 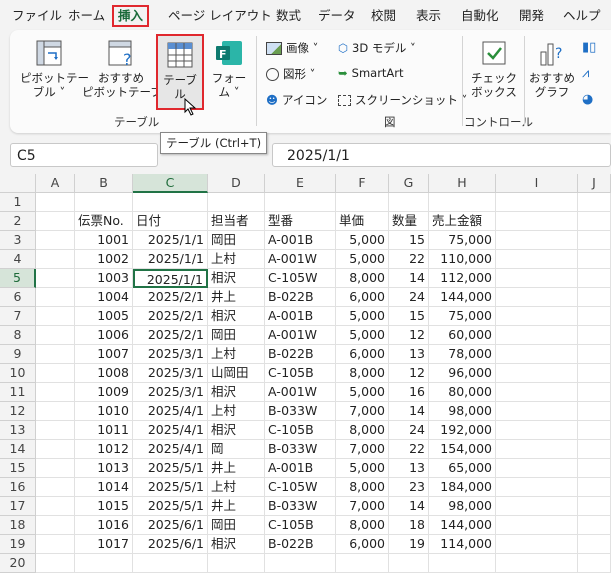 I want to click on row-header: 18, so click(x=18, y=525).